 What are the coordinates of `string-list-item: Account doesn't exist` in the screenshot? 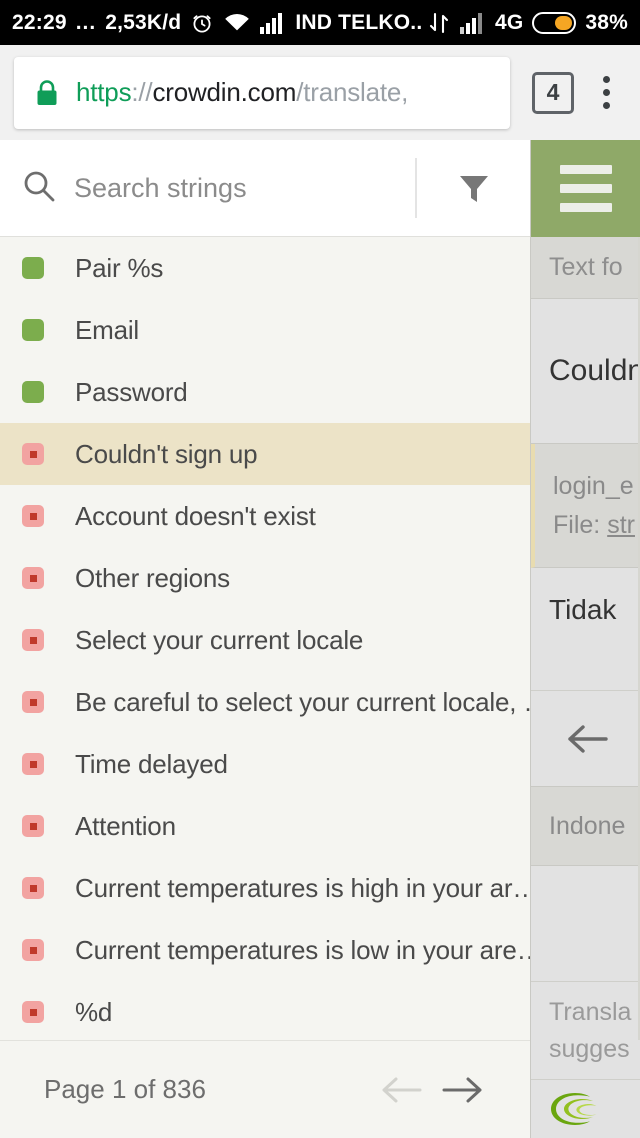 It's located at (265, 516).